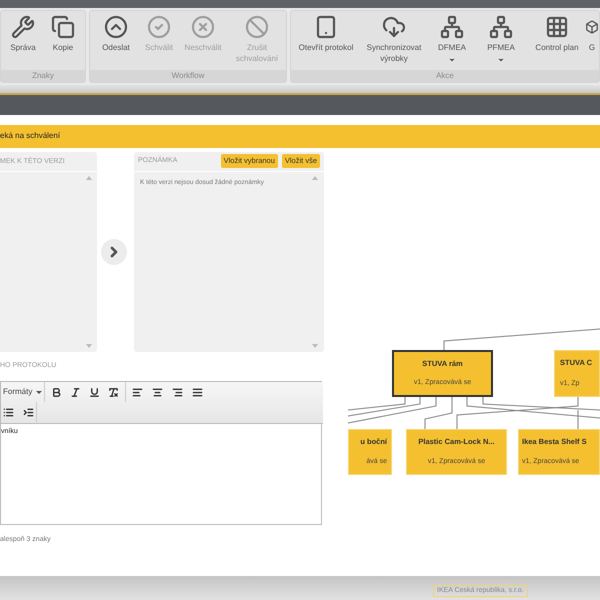 This screenshot has height=600, width=600. Describe the element at coordinates (445, 76) in the screenshot. I see `group-label: Akce` at that location.